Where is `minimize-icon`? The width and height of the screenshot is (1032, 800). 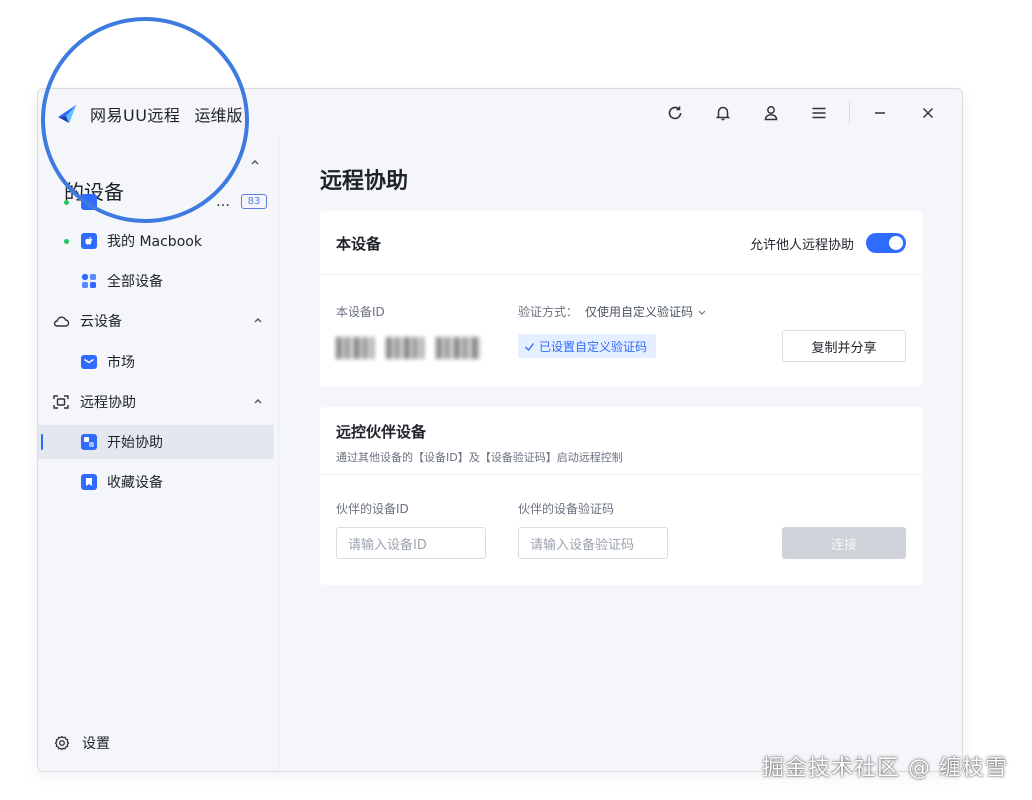 minimize-icon is located at coordinates (880, 113).